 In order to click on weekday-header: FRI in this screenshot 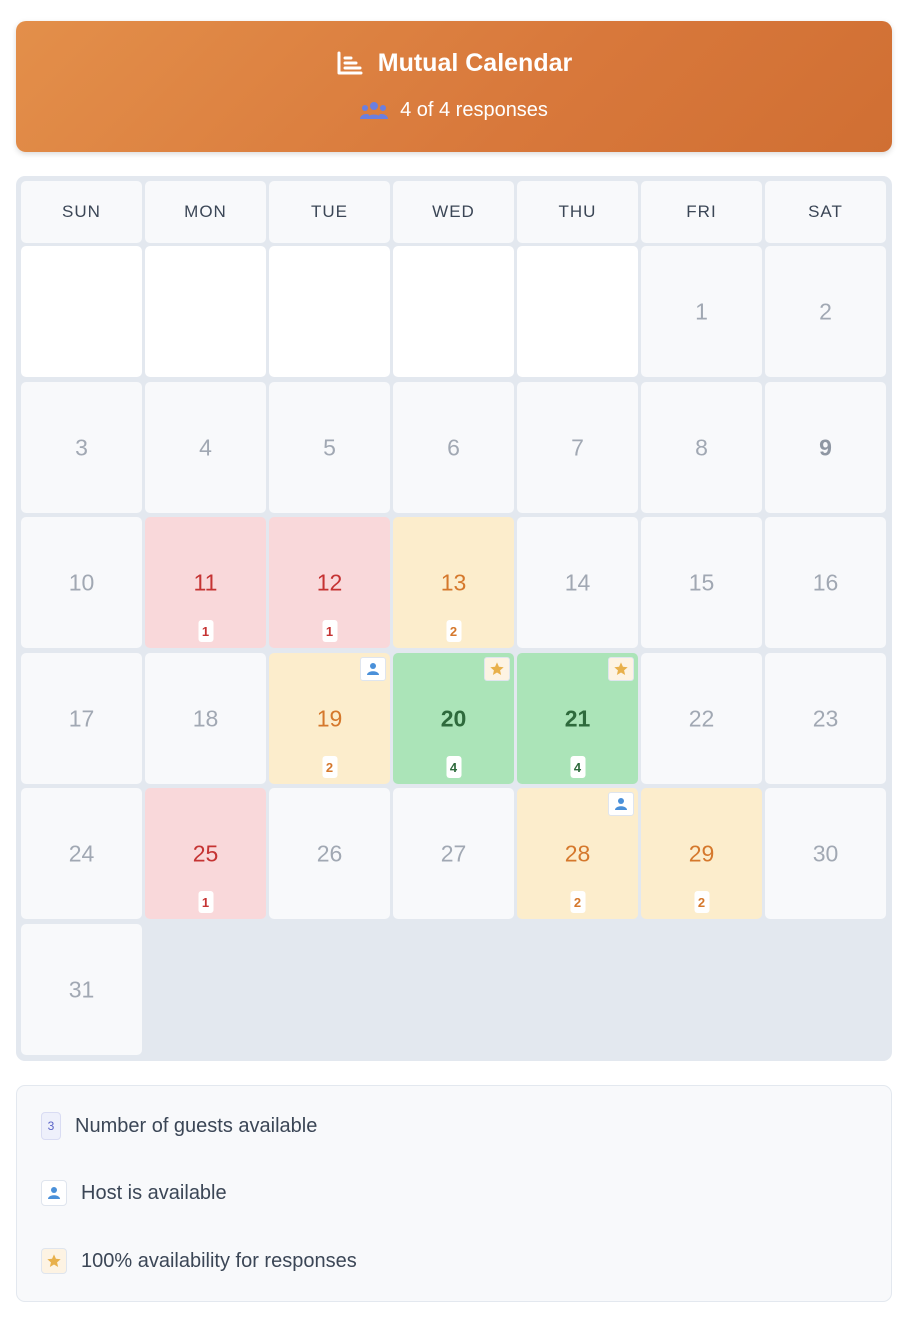, I will do `click(701, 212)`.